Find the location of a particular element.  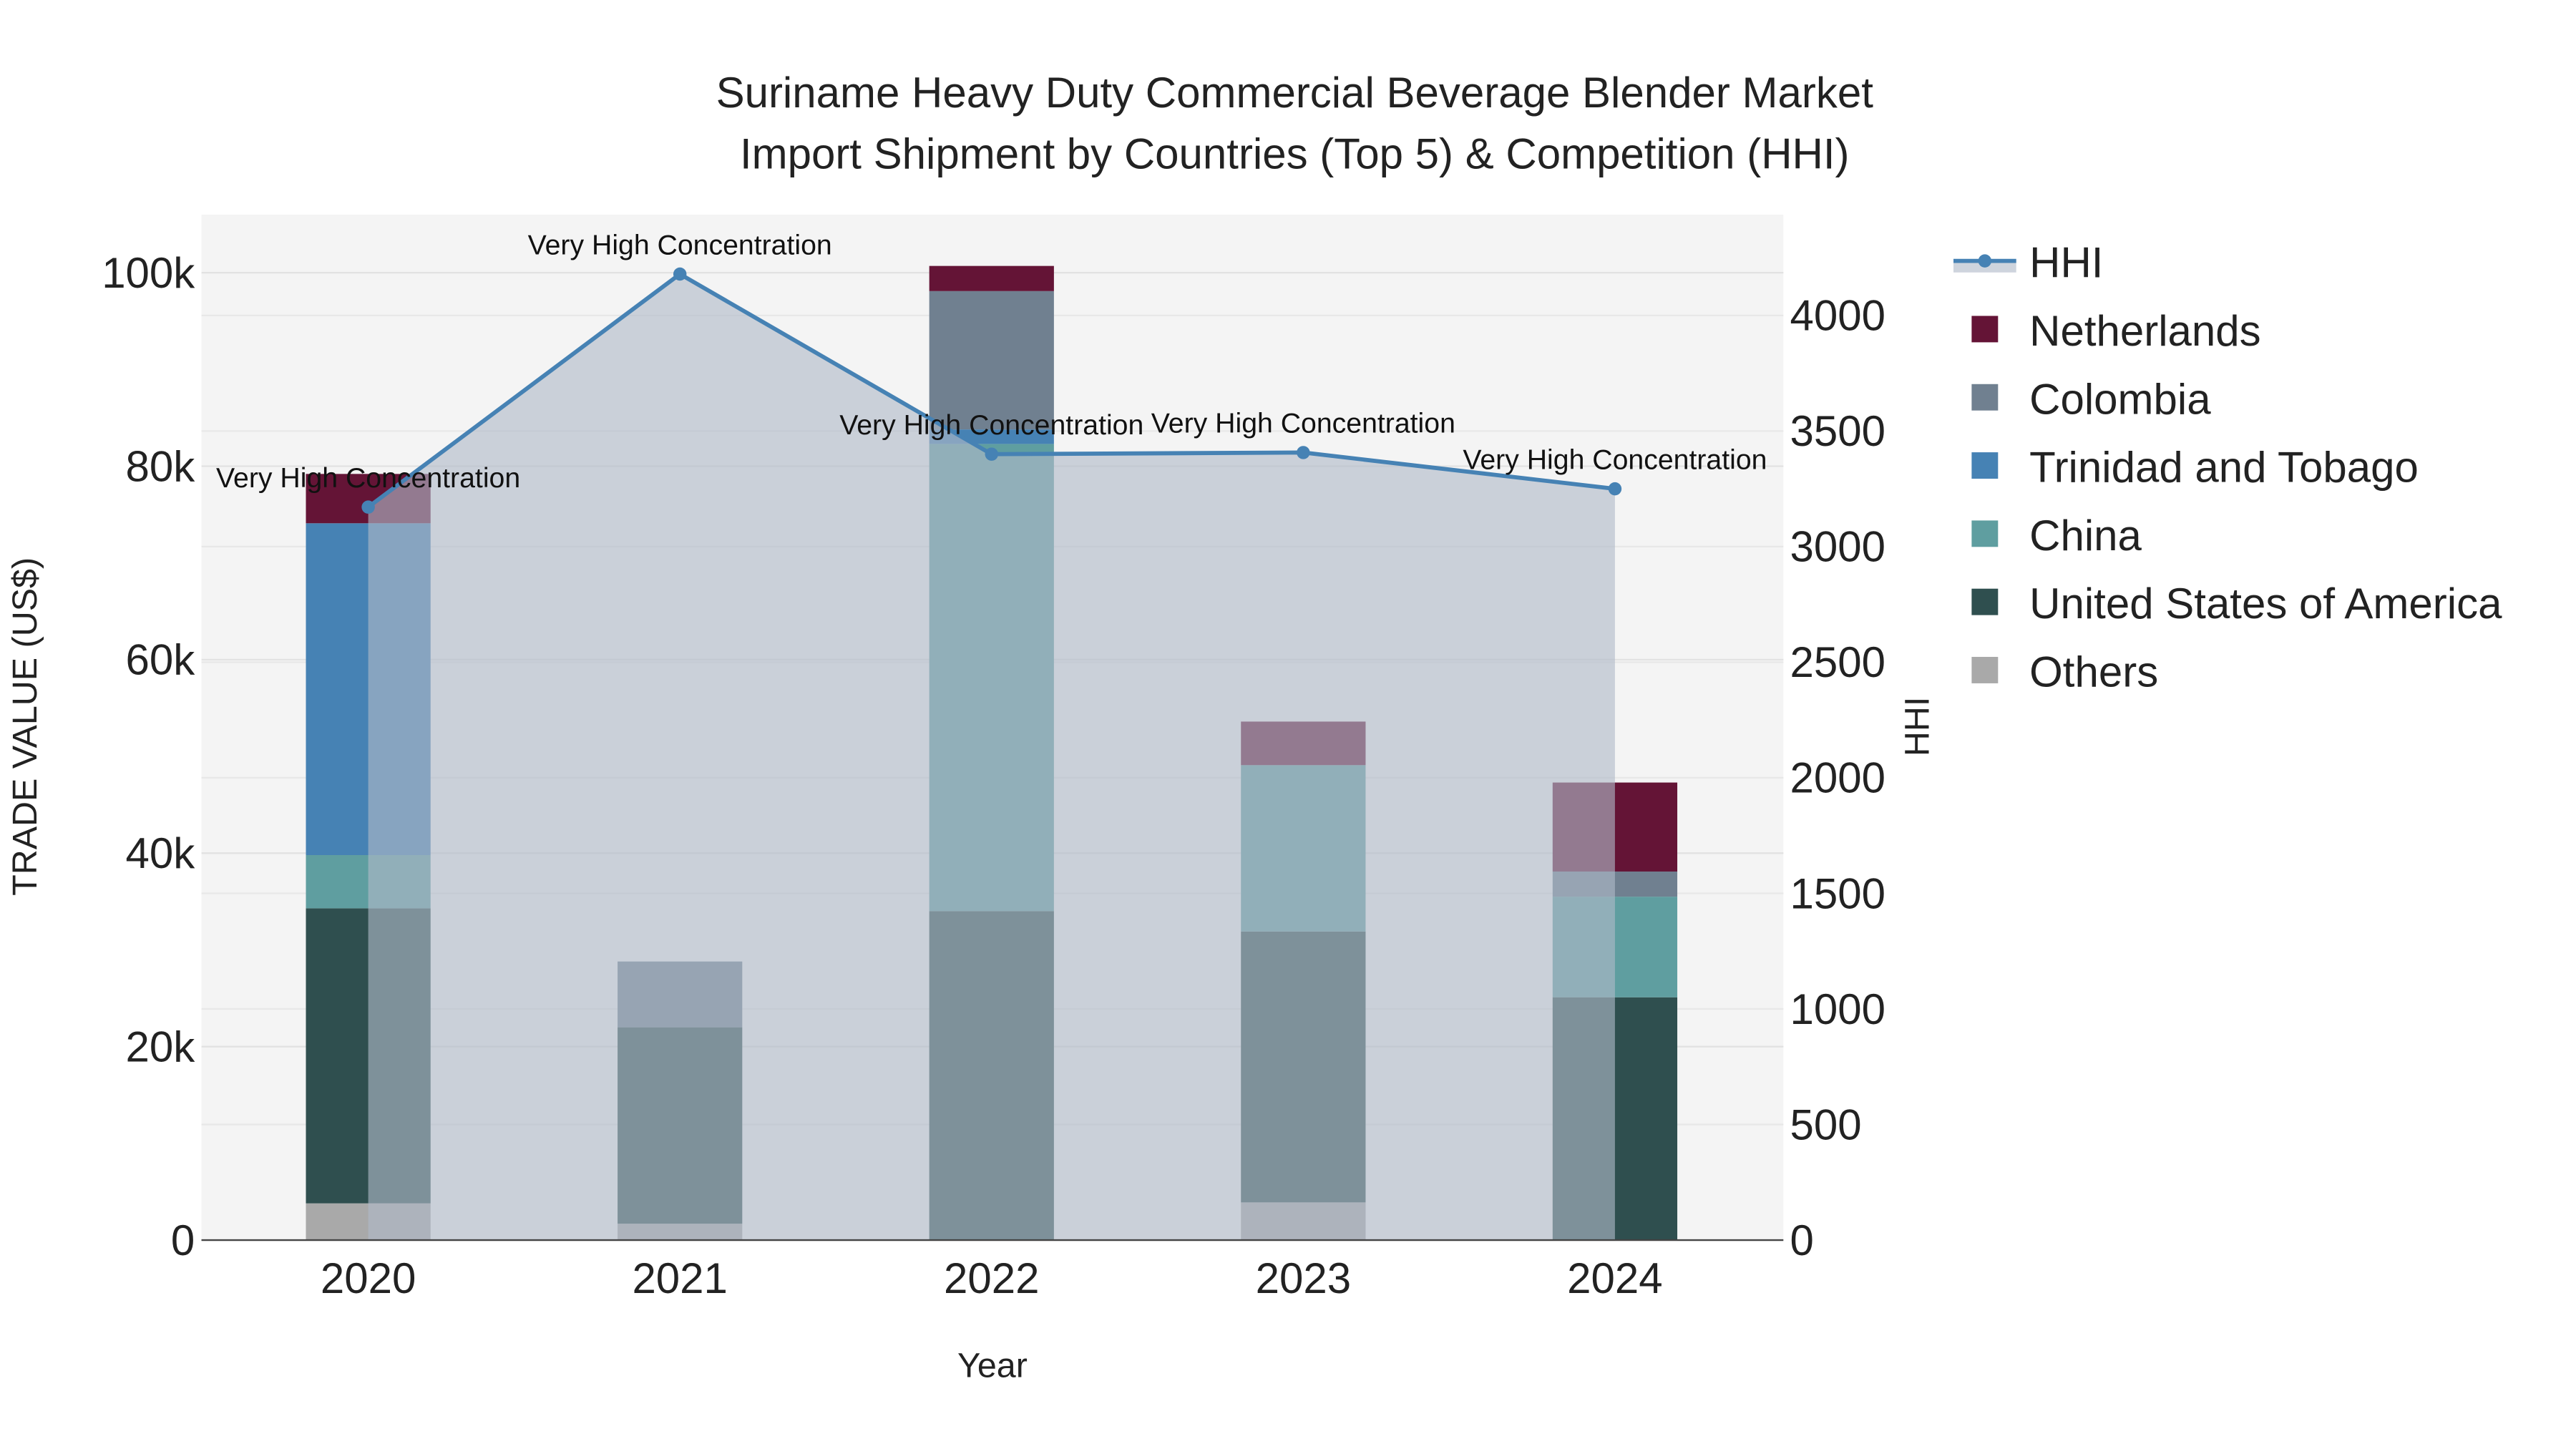

y2-axis-label: HHI is located at coordinates (1917, 726).